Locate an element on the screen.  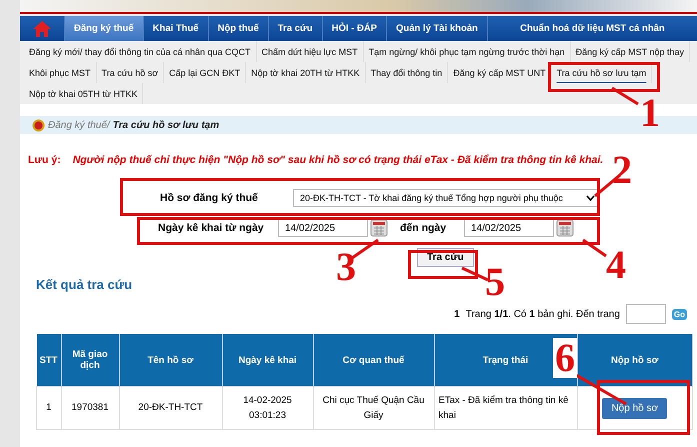
table-cell: 1 is located at coordinates (48, 408).